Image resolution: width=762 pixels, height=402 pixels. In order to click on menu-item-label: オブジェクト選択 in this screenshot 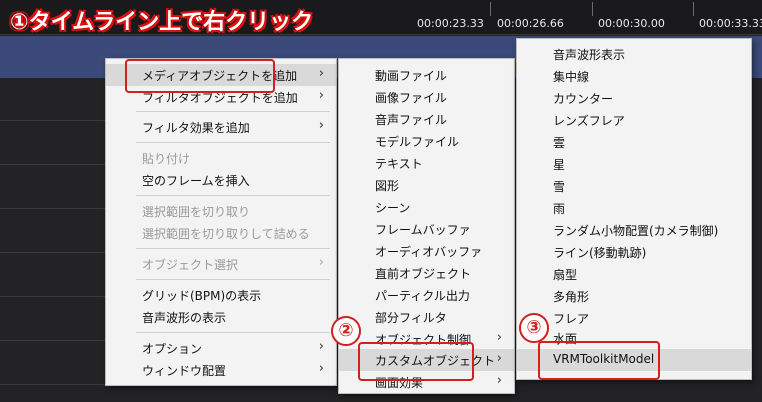, I will do `click(190, 265)`.